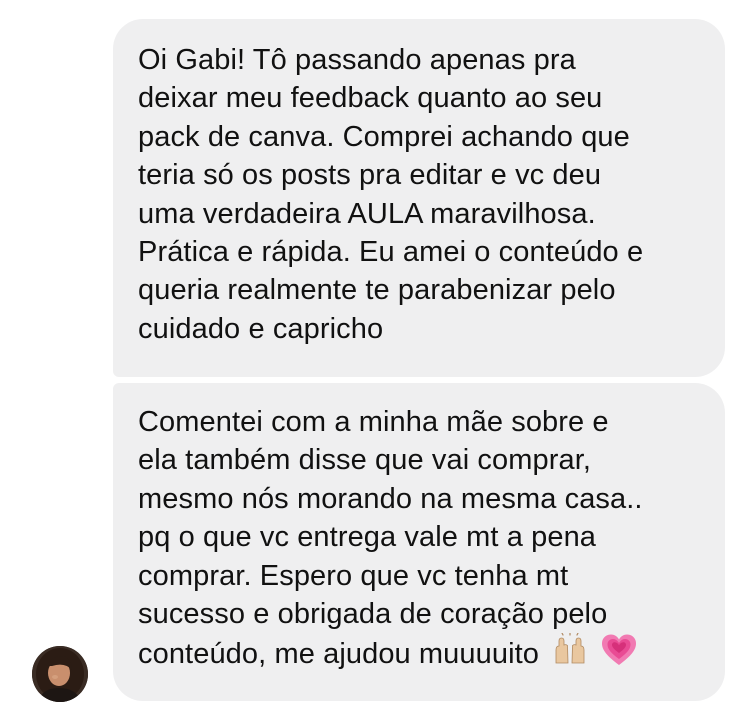 Image resolution: width=756 pixels, height=718 pixels. I want to click on message-line: Comentei com a minha mãe sobre e, so click(373, 422).